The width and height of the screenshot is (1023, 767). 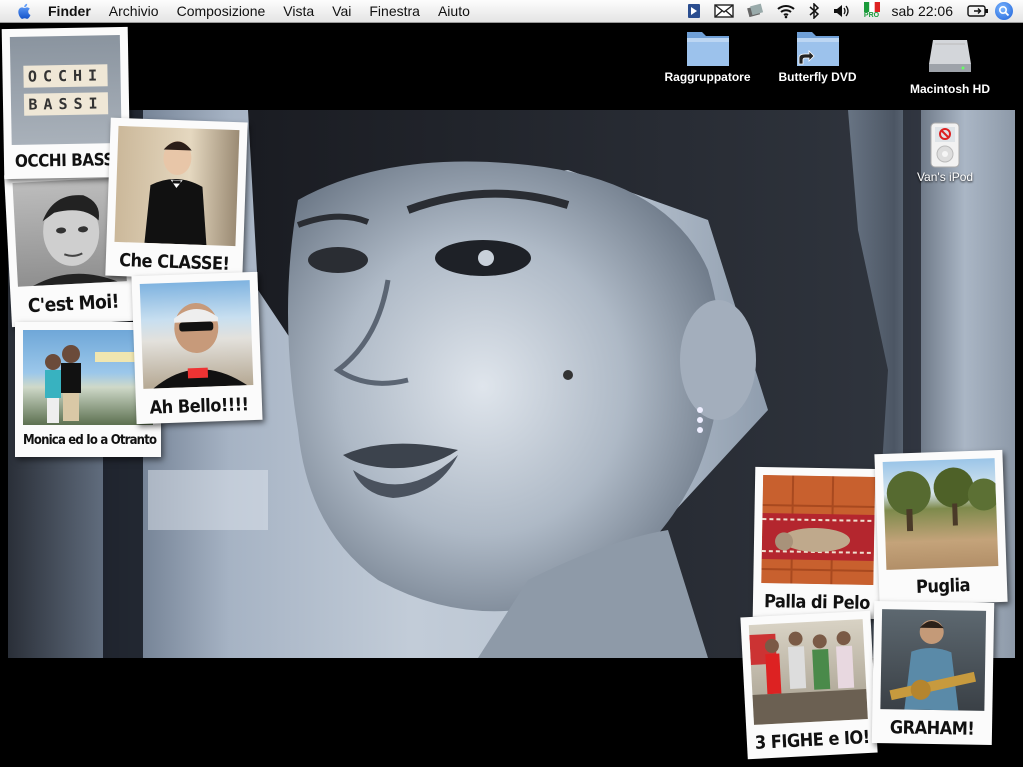 I want to click on folder-butterfly-dvd: Butterfly DVD, so click(x=817, y=55).